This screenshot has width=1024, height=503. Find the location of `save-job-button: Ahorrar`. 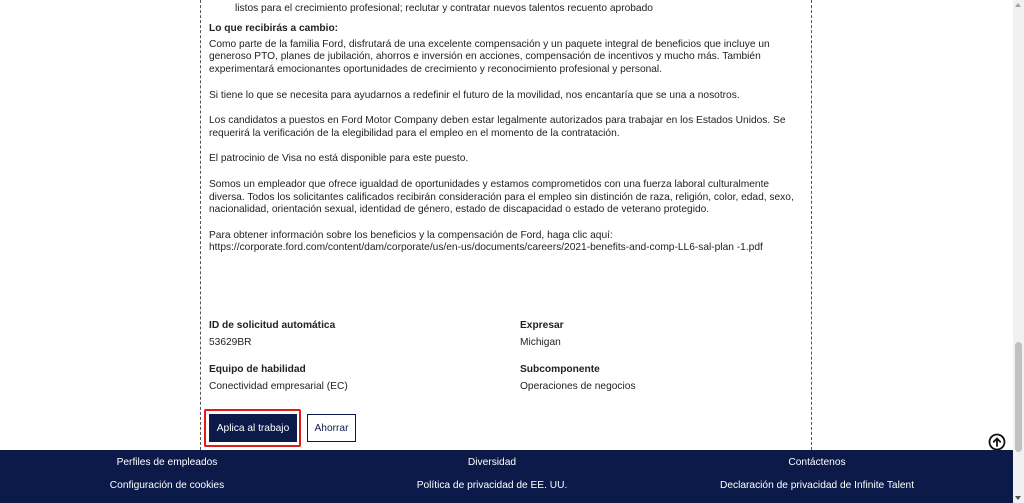

save-job-button: Ahorrar is located at coordinates (331, 428).